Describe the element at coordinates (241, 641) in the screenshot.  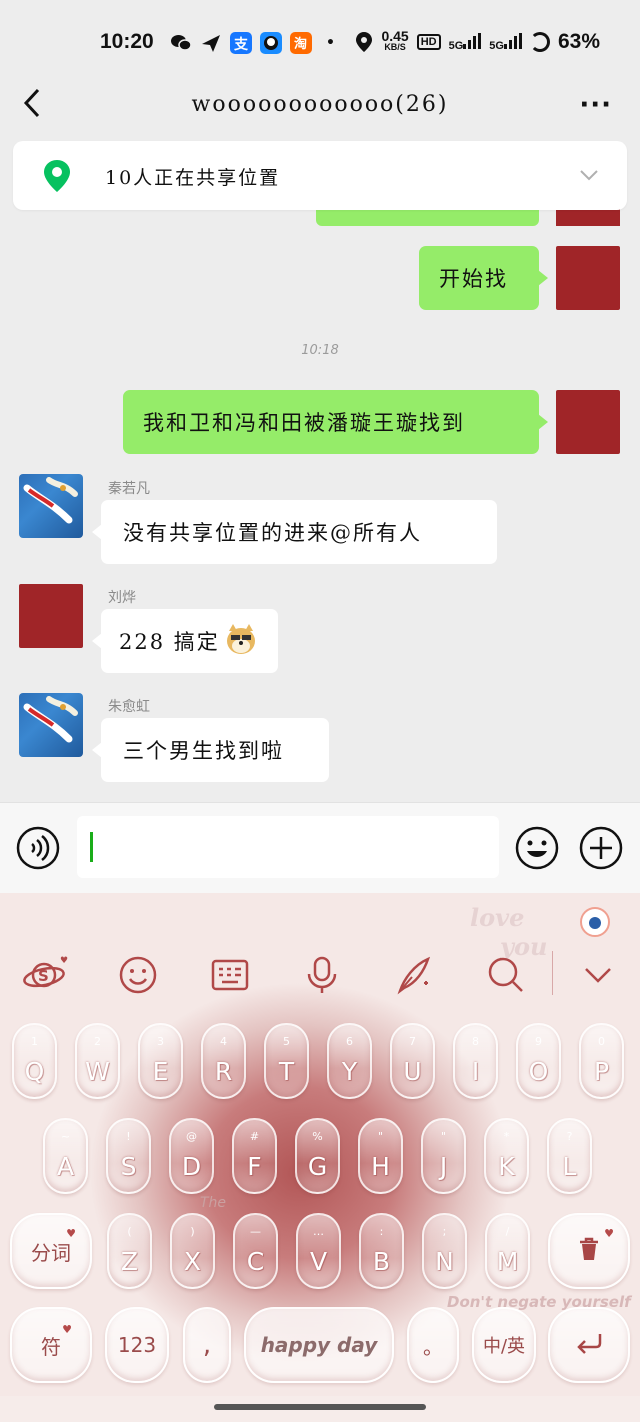
I see `doge-emoji-icon` at that location.